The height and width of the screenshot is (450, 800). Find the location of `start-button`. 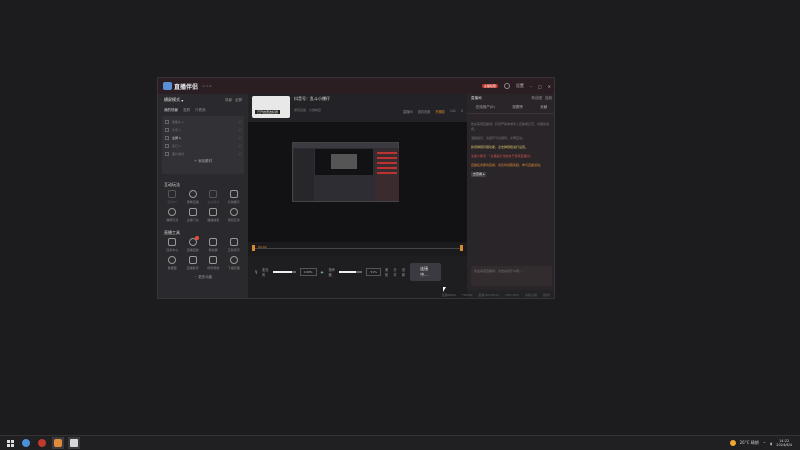

start-button is located at coordinates (10, 443).